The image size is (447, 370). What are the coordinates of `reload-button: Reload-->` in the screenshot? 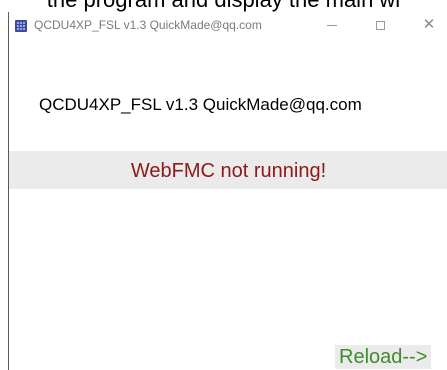 It's located at (383, 357).